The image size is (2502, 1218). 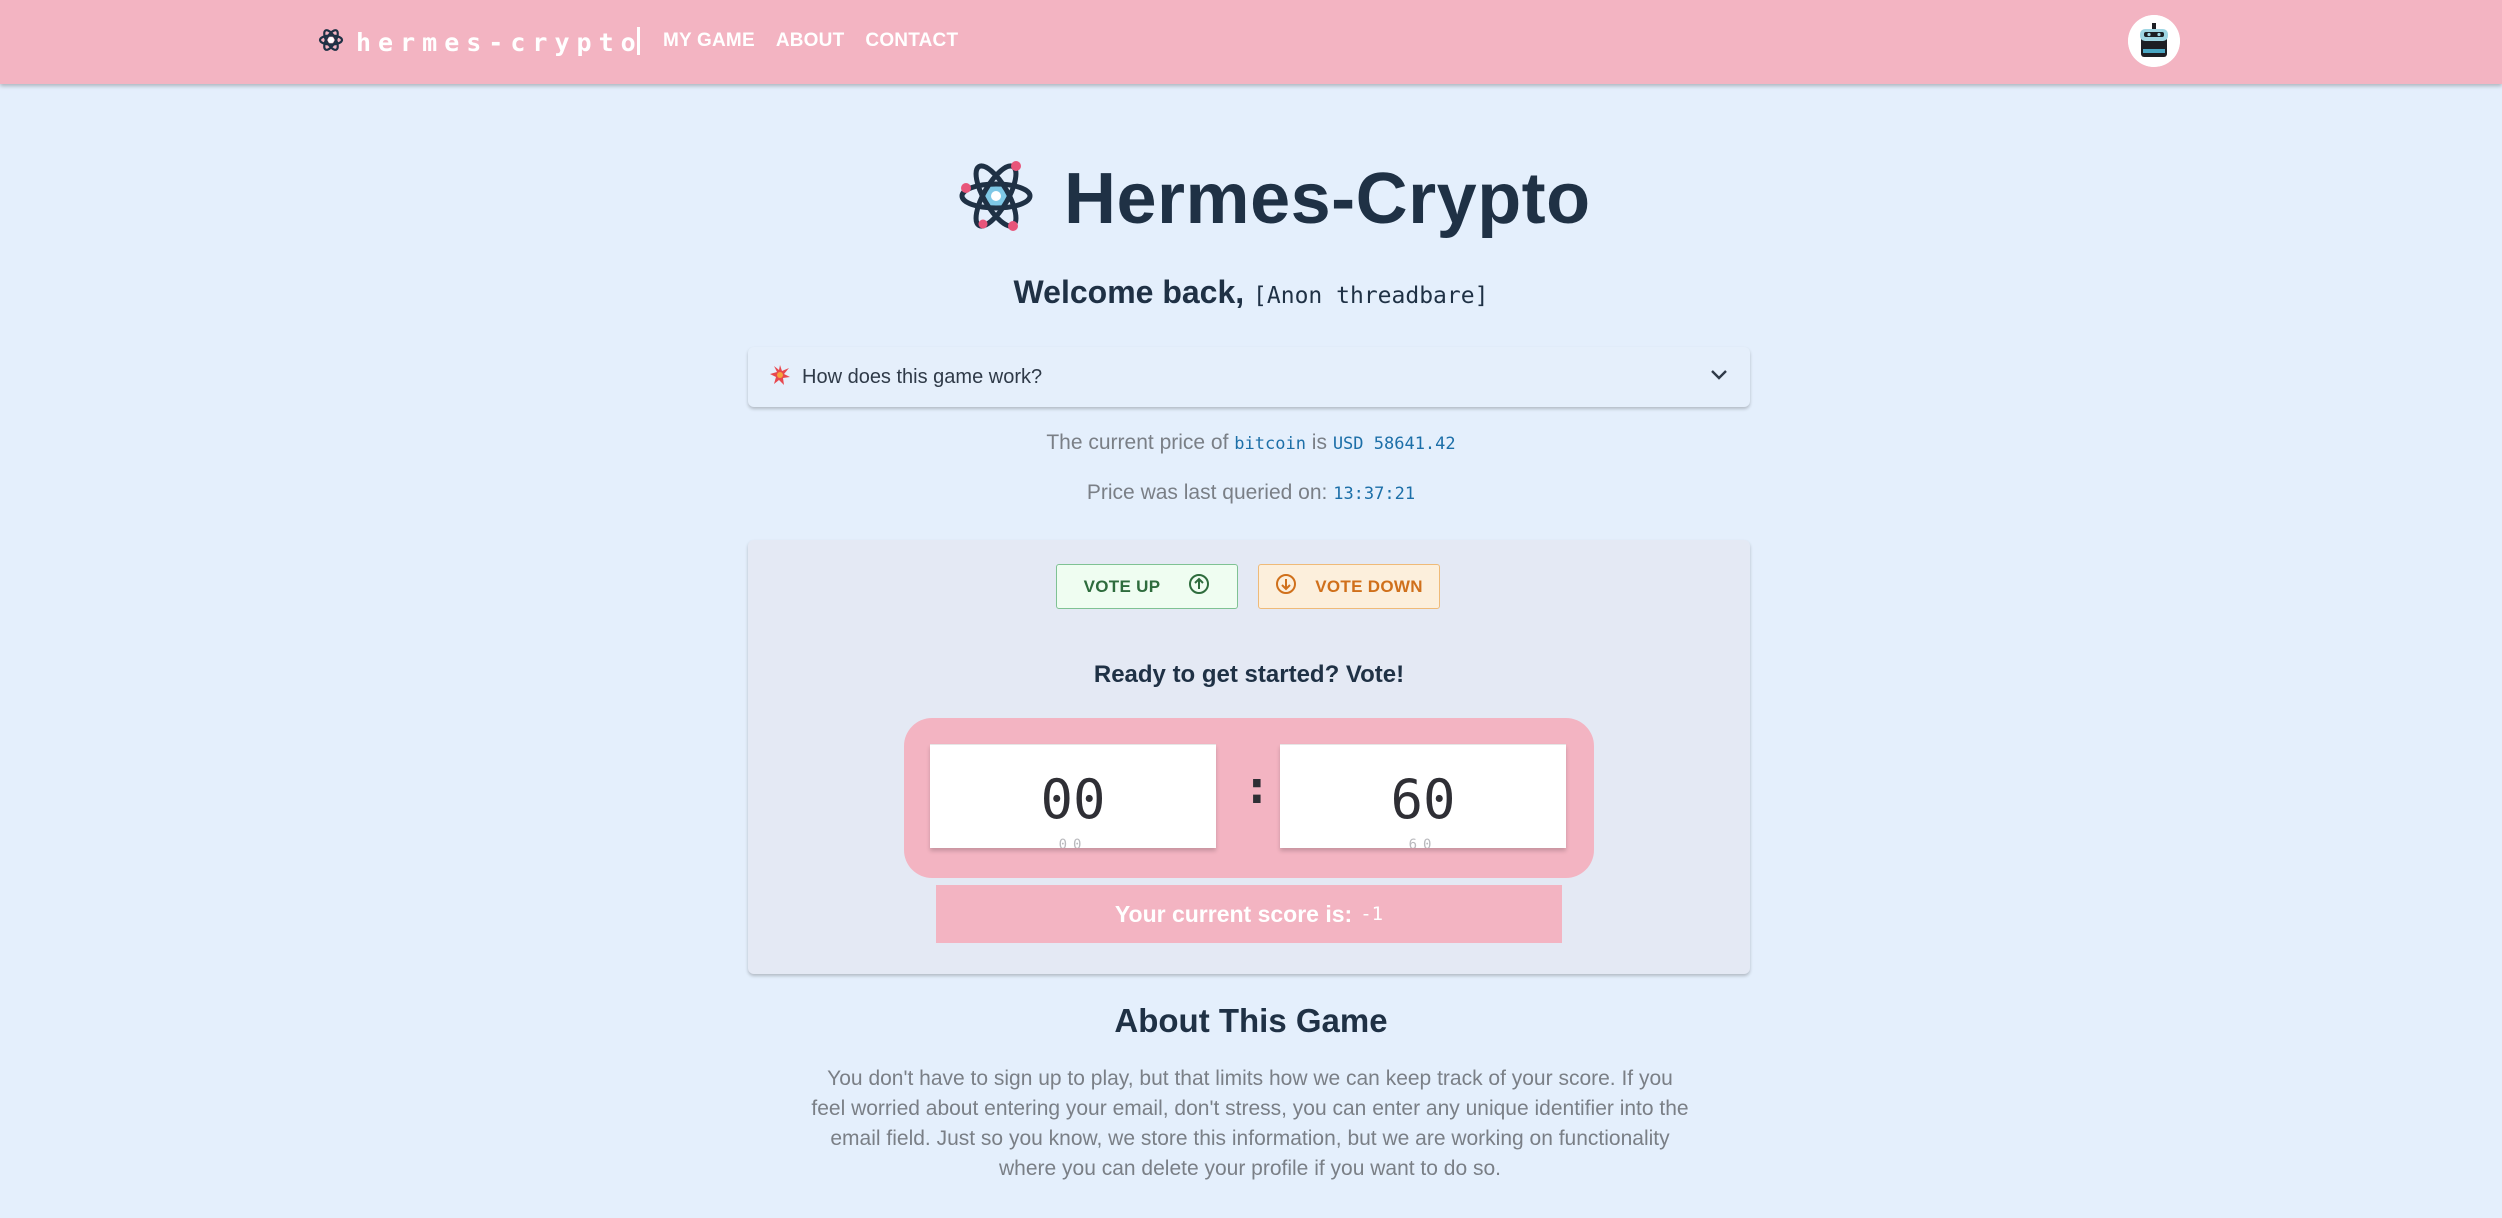 I want to click on timer-minutes: 00, so click(x=1073, y=799).